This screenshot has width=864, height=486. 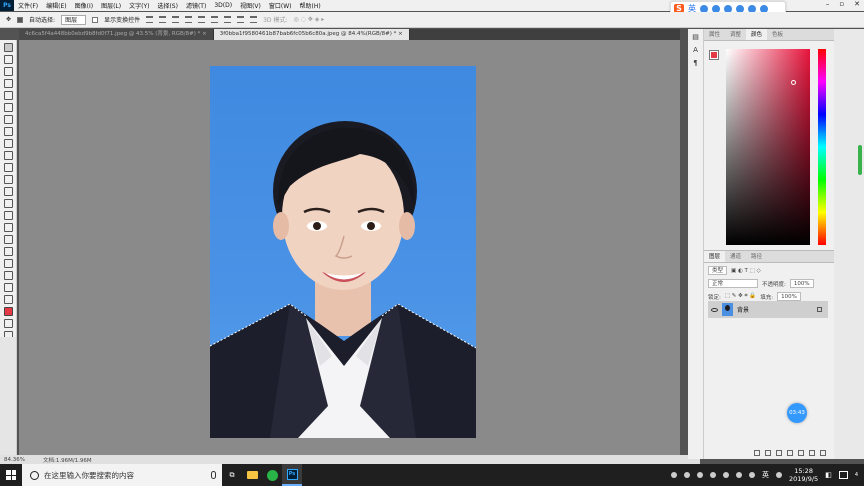 I want to click on opacity-input: 100%, so click(x=801, y=283).